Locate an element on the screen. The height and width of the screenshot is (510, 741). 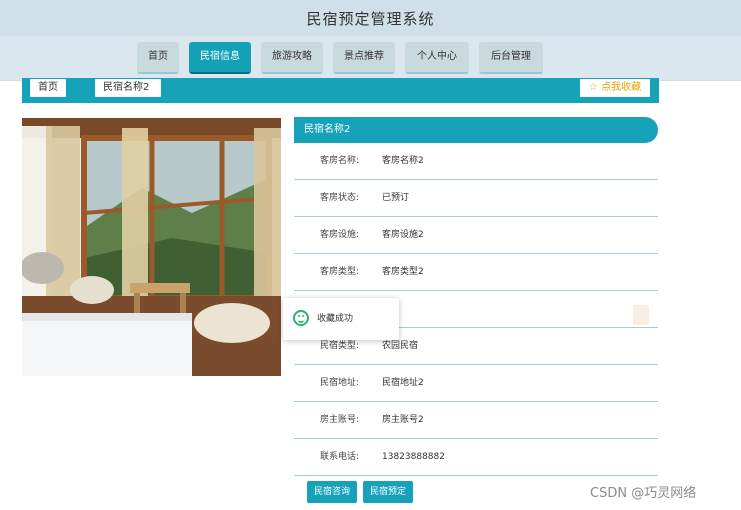
homestay-address-label: 民宿地址: is located at coordinates (340, 383).